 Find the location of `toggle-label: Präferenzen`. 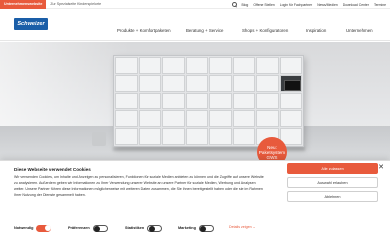

toggle-label: Präferenzen is located at coordinates (79, 228).